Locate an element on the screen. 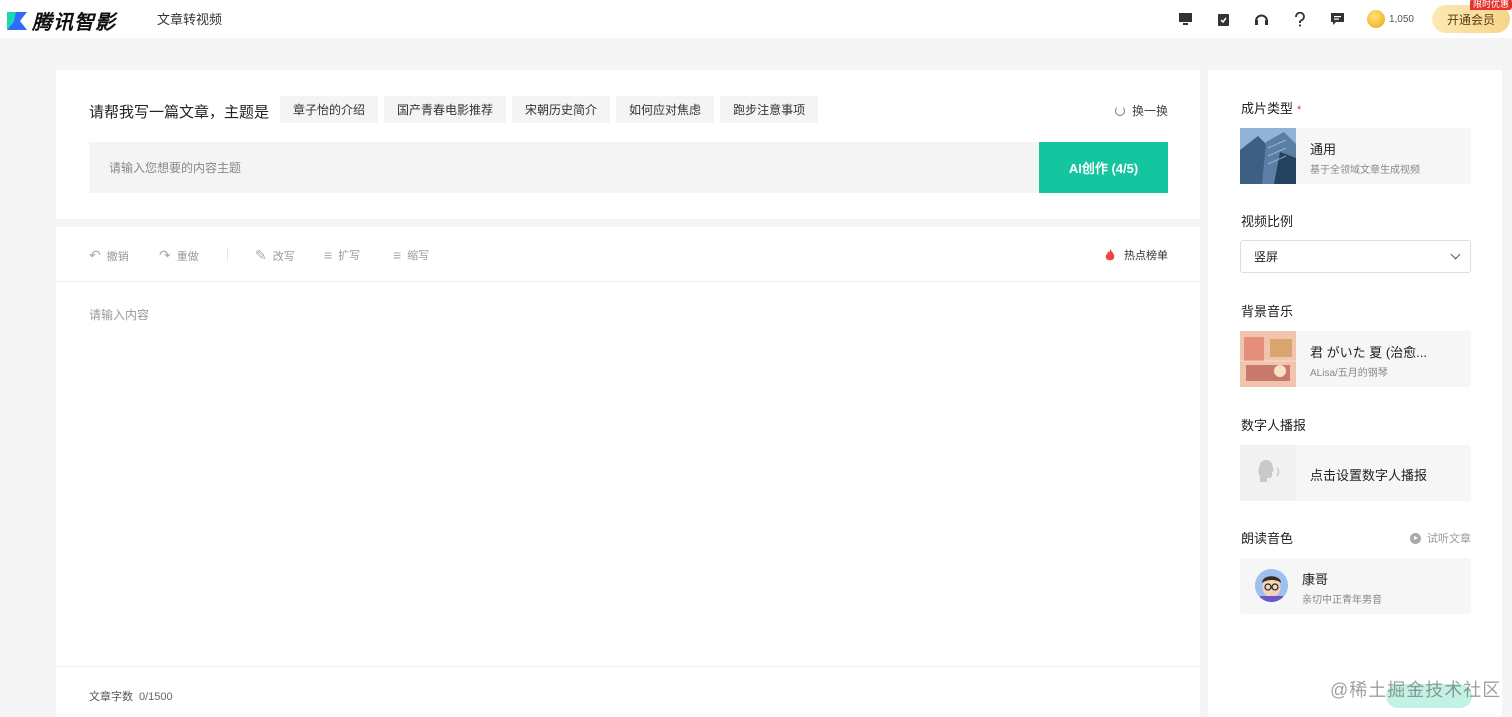  vip-button: 开通会员 限时优惠 is located at coordinates (1472, 16).